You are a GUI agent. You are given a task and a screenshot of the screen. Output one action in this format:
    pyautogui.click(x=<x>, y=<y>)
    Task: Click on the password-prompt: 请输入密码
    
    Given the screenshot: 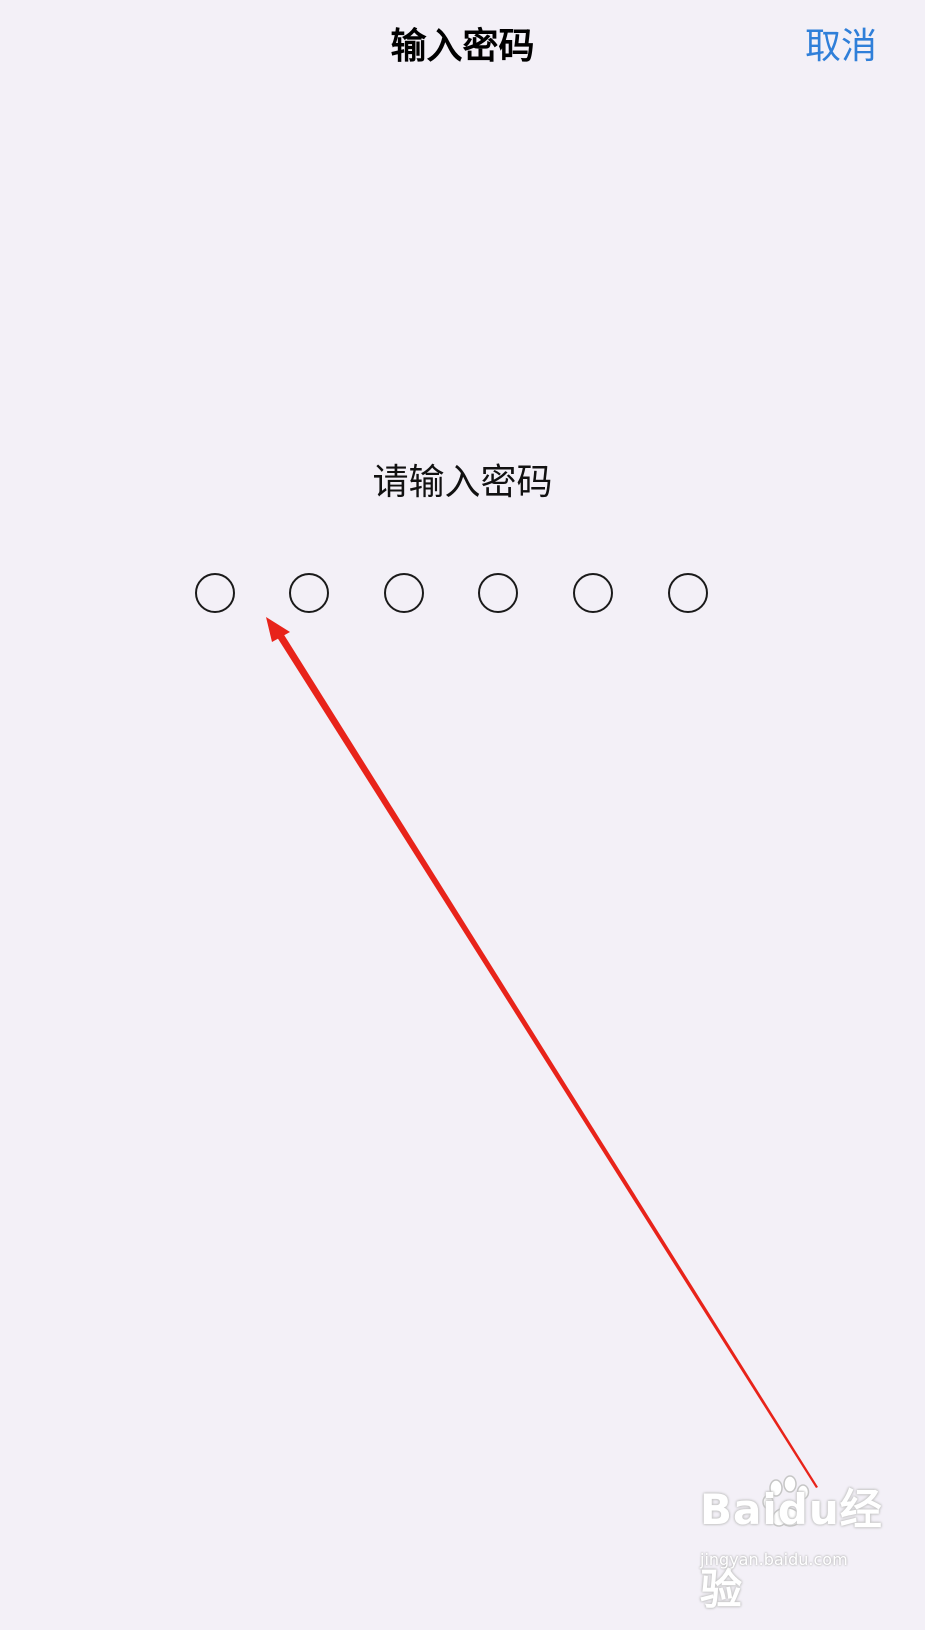 What is the action you would take?
    pyautogui.click(x=462, y=482)
    